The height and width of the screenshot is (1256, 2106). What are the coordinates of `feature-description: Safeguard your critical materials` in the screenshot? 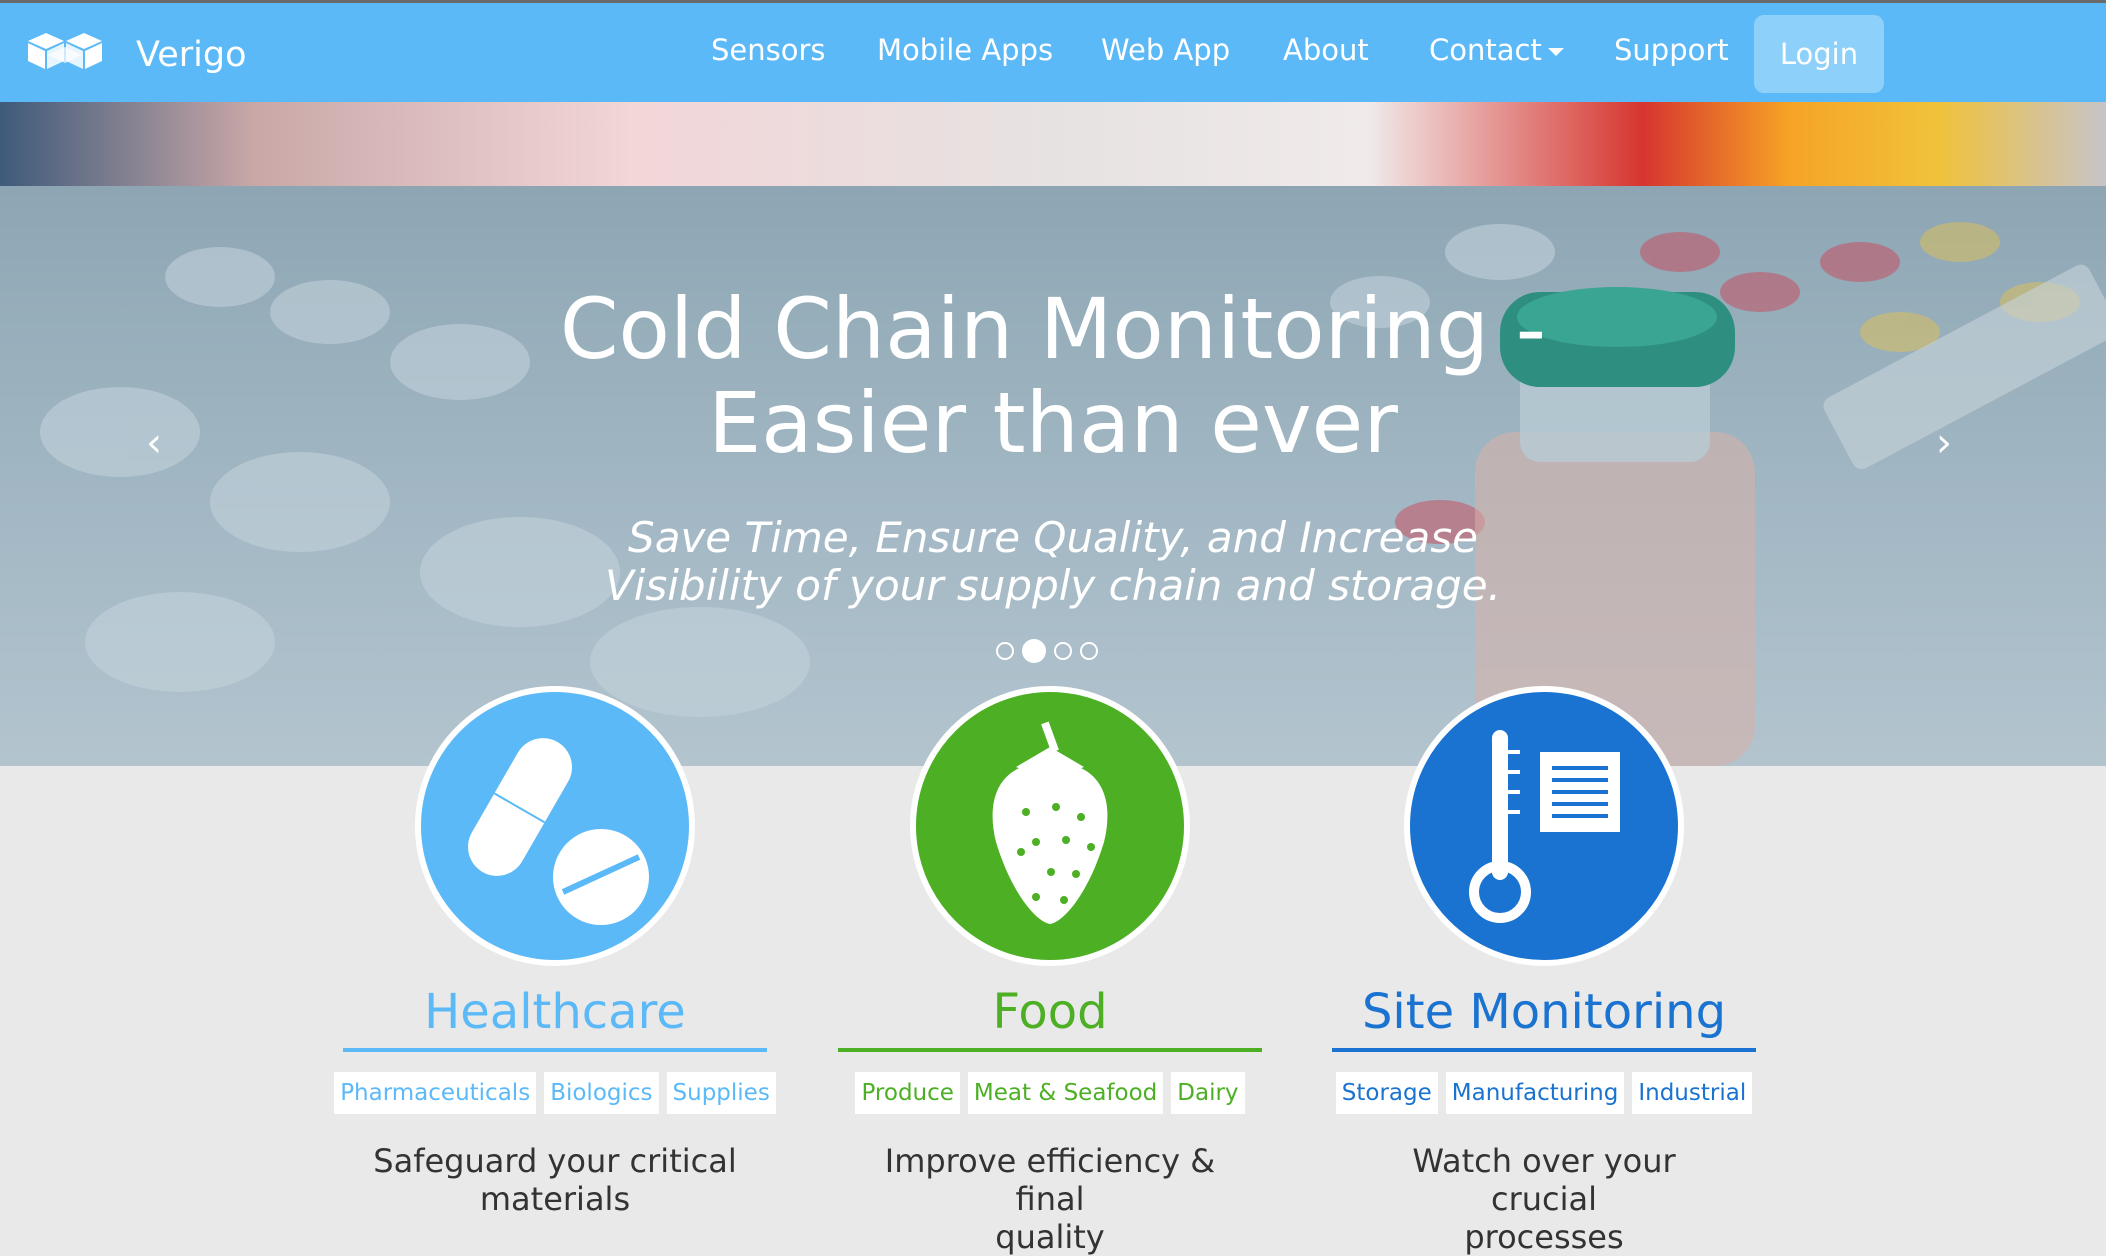 It's located at (555, 1180).